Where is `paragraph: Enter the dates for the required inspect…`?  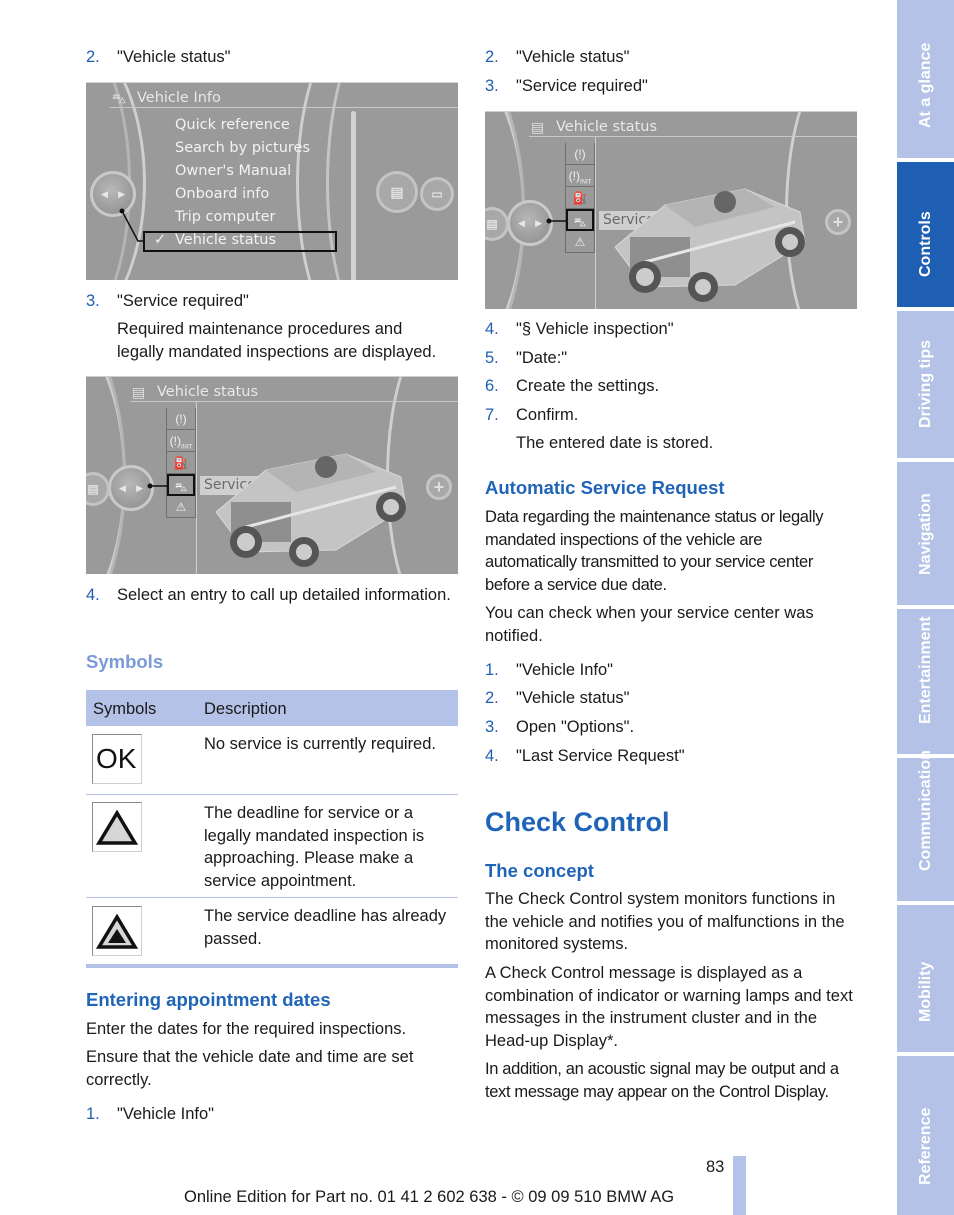 paragraph: Enter the dates for the required inspect… is located at coordinates (246, 1029).